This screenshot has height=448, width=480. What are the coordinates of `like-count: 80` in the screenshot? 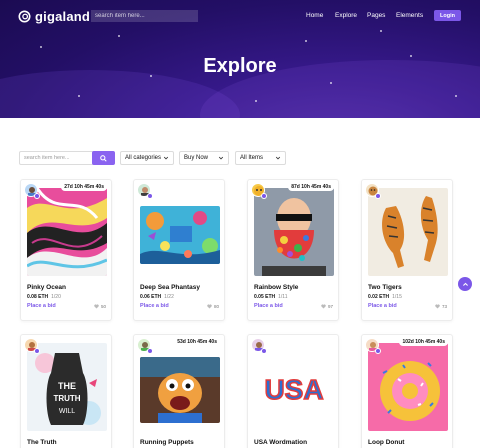 It's located at (216, 306).